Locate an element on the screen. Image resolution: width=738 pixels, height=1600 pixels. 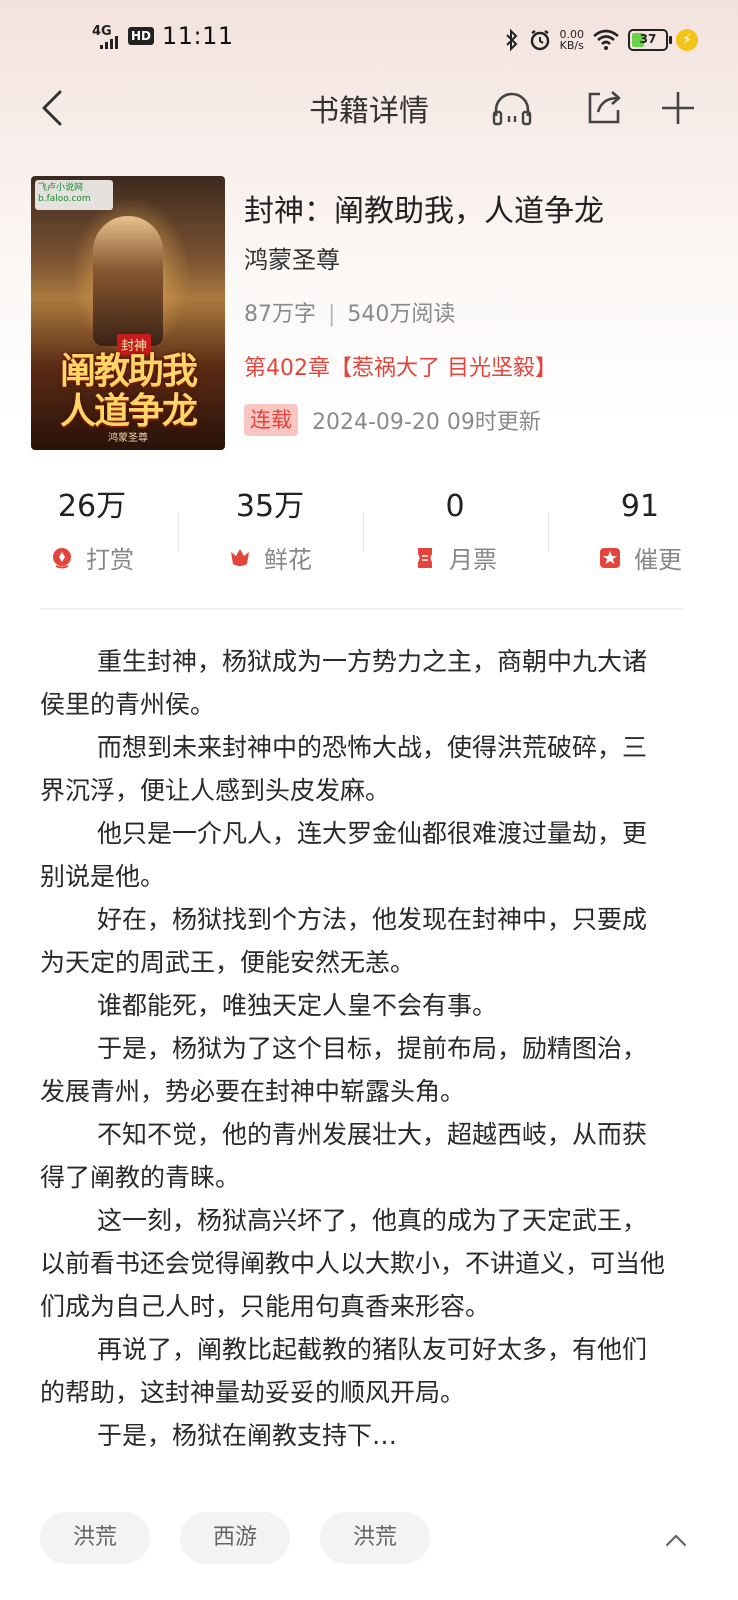
description-paragraph: 再说了，阐教比起截教的猪队友可好太多，有他们的帮助，这封神量劫妥妥的顺风开局。 is located at coordinates (344, 1371).